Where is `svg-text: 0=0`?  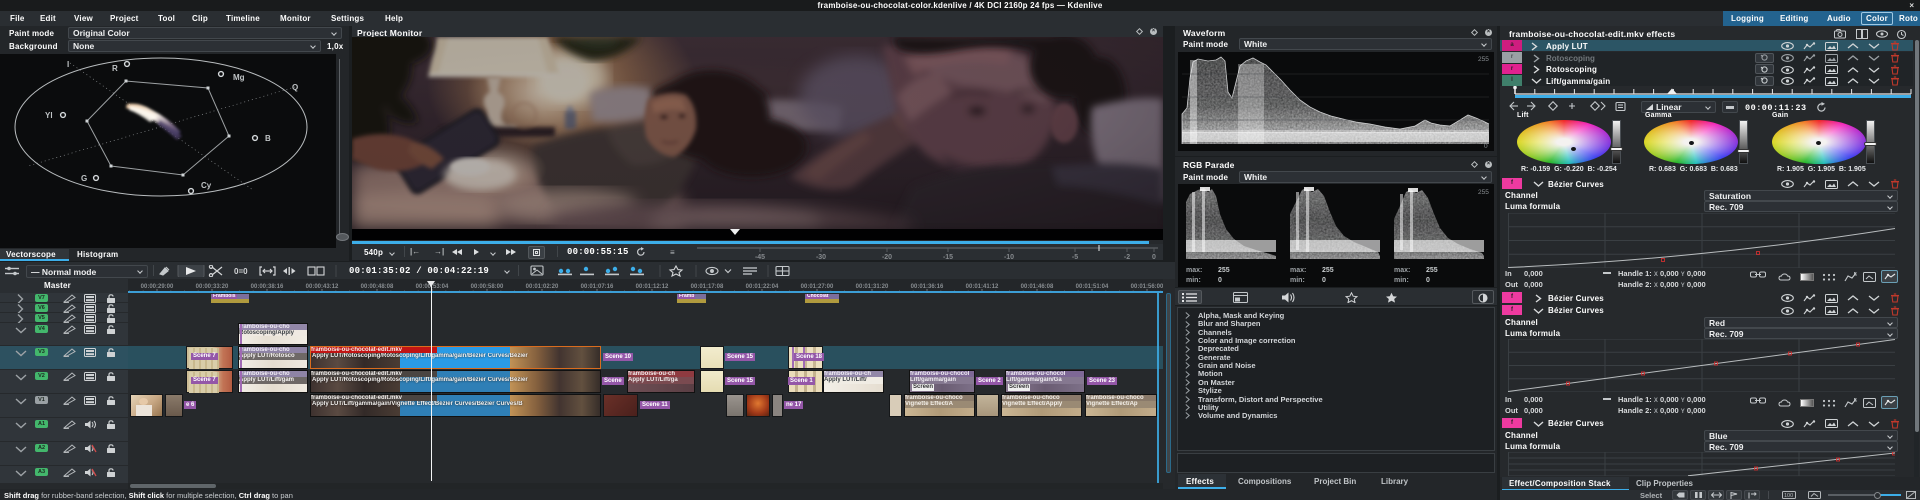
svg-text: 0=0 is located at coordinates (241, 271).